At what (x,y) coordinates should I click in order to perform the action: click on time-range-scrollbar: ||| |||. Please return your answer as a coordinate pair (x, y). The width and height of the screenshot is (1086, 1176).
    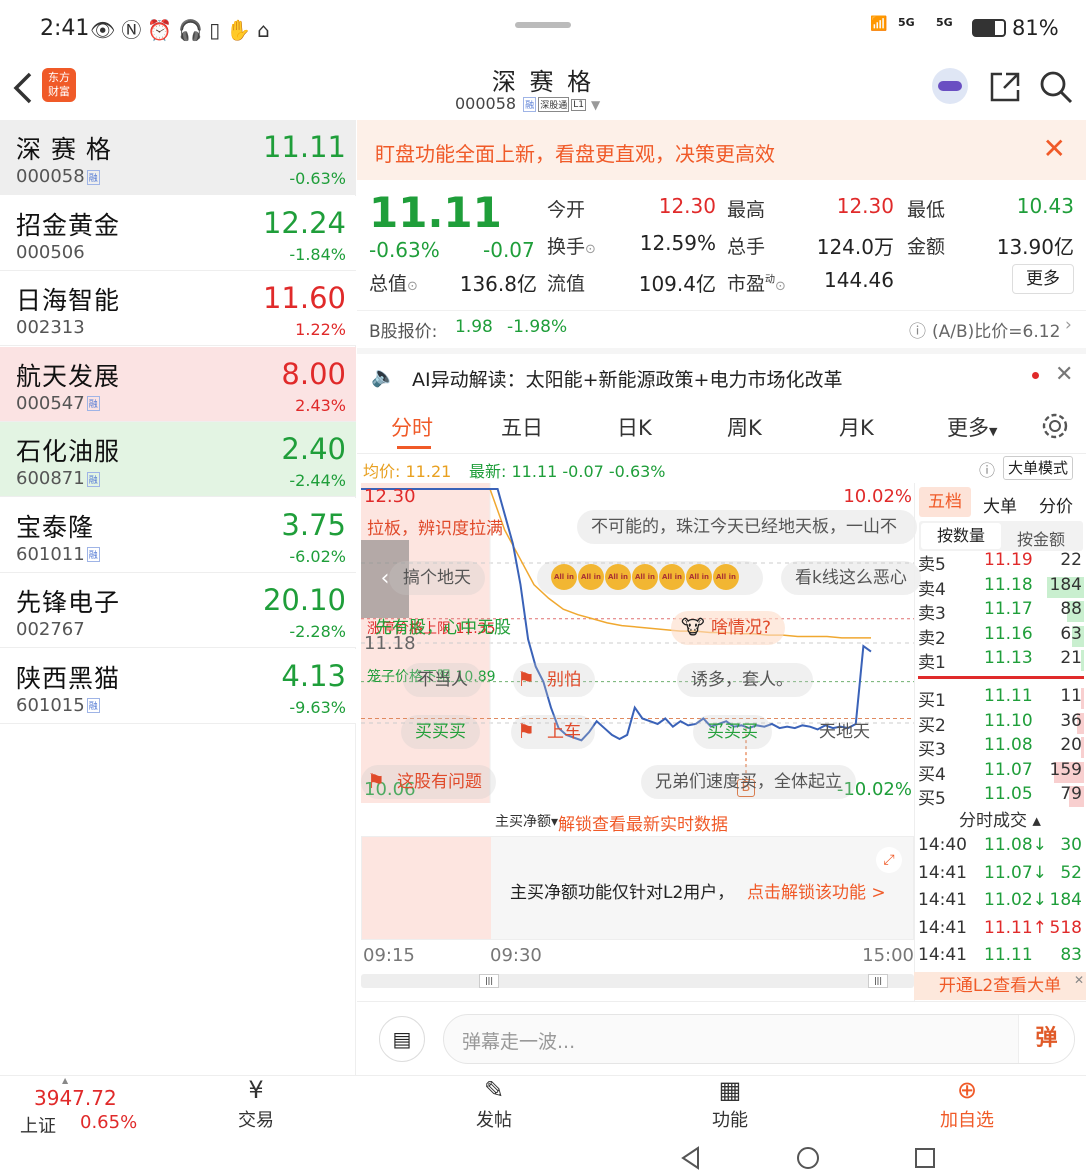
    Looking at the image, I should click on (637, 981).